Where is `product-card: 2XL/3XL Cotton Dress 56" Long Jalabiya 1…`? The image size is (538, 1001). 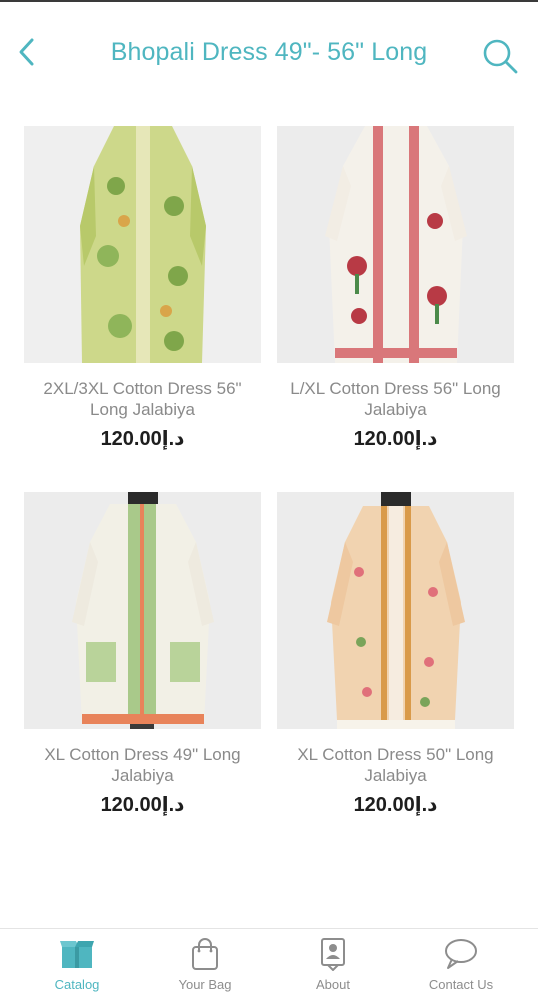
product-card: 2XL/3XL Cotton Dress 56" Long Jalabiya 1… is located at coordinates (142, 288).